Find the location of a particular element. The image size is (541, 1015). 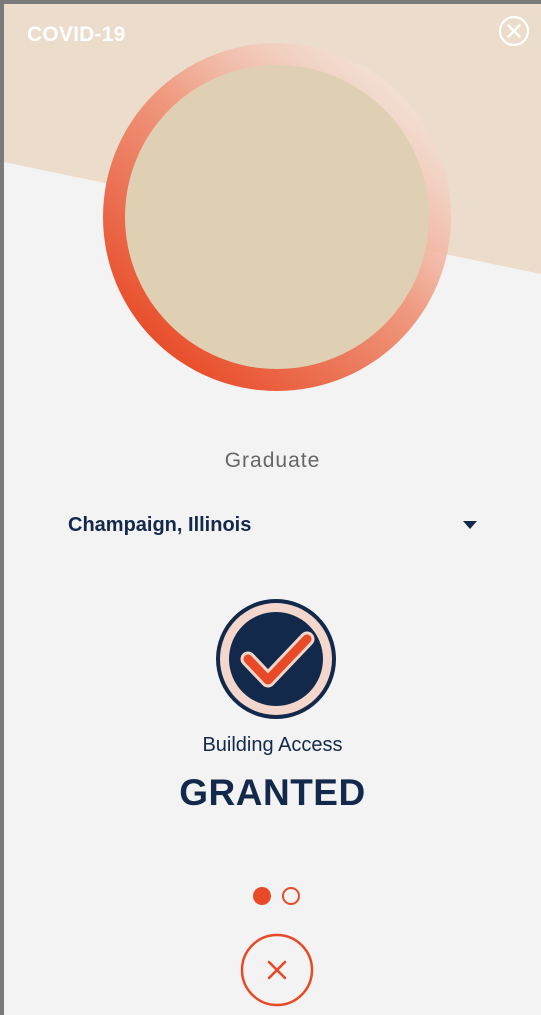

user-role: Graduate is located at coordinates (272, 460).